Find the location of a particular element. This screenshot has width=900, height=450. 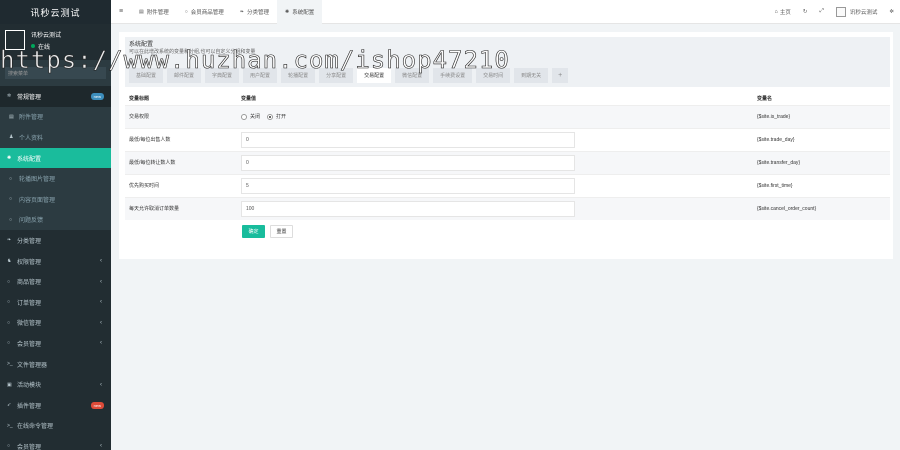

home-icon: ⌂ is located at coordinates (776, 11).